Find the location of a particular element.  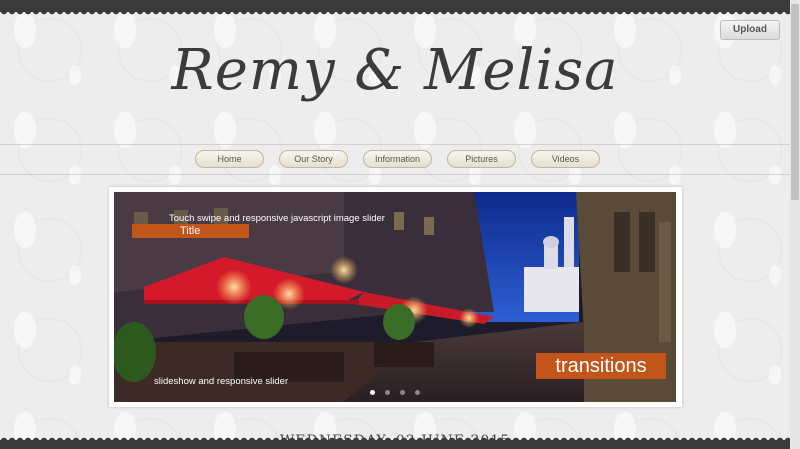

nav-rule-top is located at coordinates (395, 144).